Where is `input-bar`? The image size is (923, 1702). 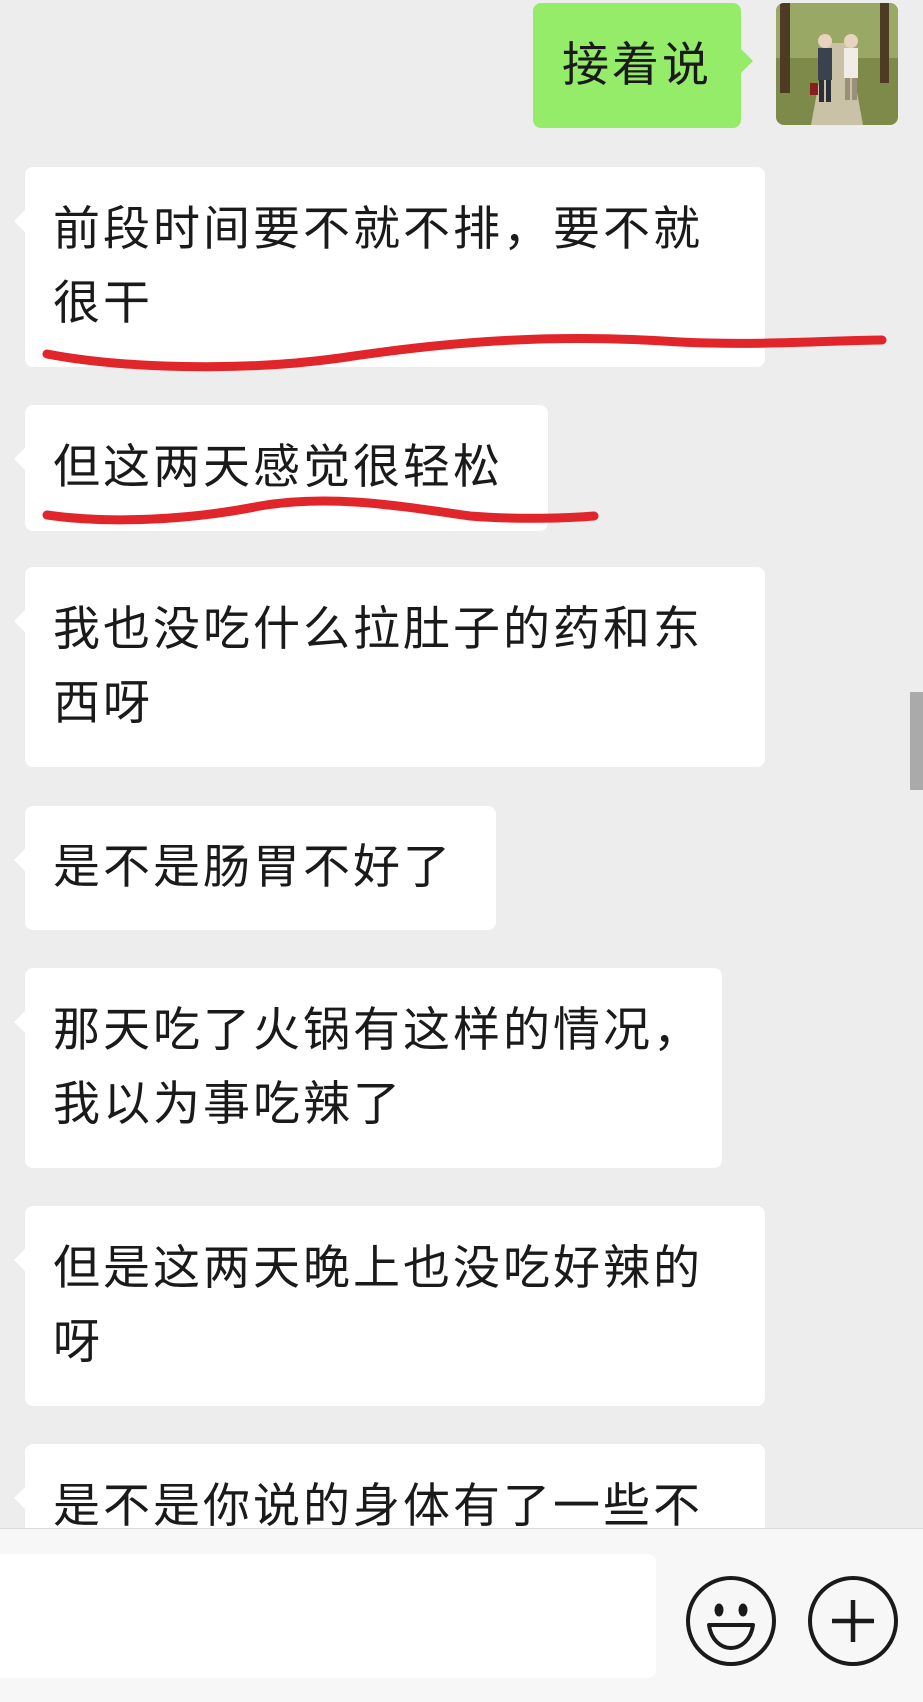
input-bar is located at coordinates (461, 1615).